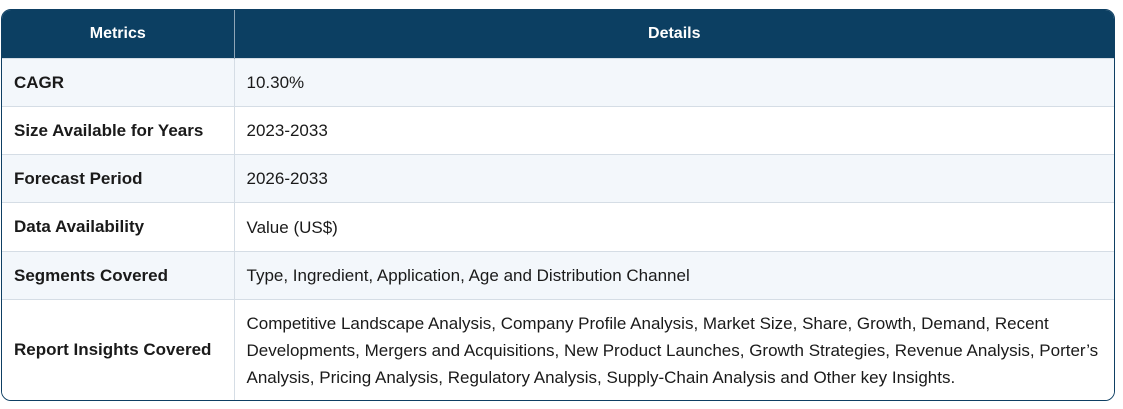  Describe the element at coordinates (674, 82) in the screenshot. I see `row-detail: 10.30%` at that location.